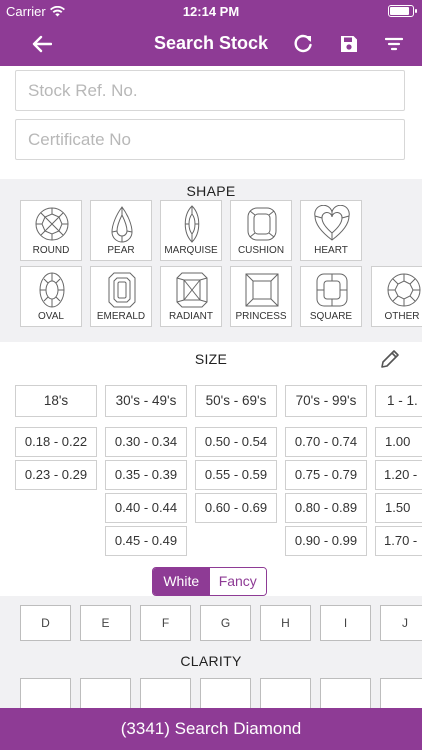  I want to click on refresh-icon, so click(303, 44).